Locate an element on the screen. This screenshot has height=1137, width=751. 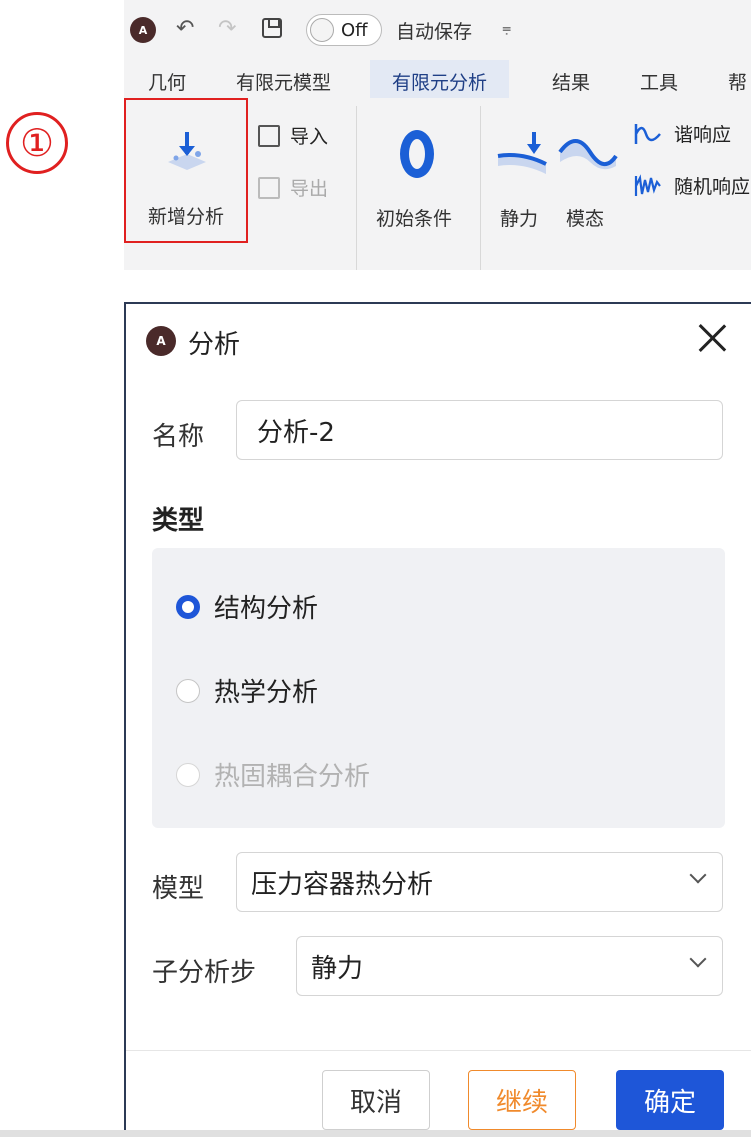
random-response-icon is located at coordinates (647, 184).